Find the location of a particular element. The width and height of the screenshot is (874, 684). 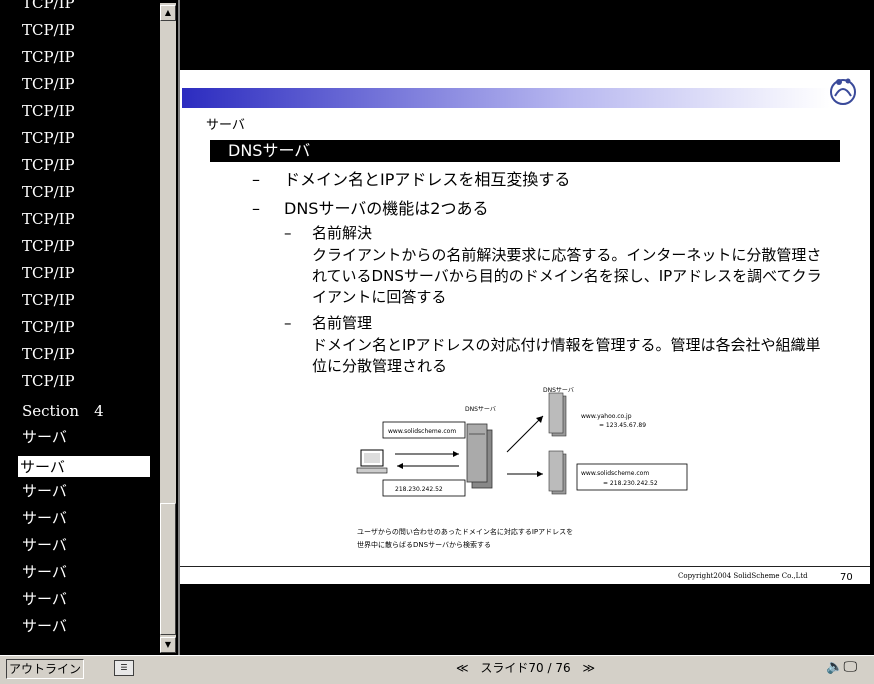

yahoo-line-1: www.yahoo.co.jp is located at coordinates (606, 416).